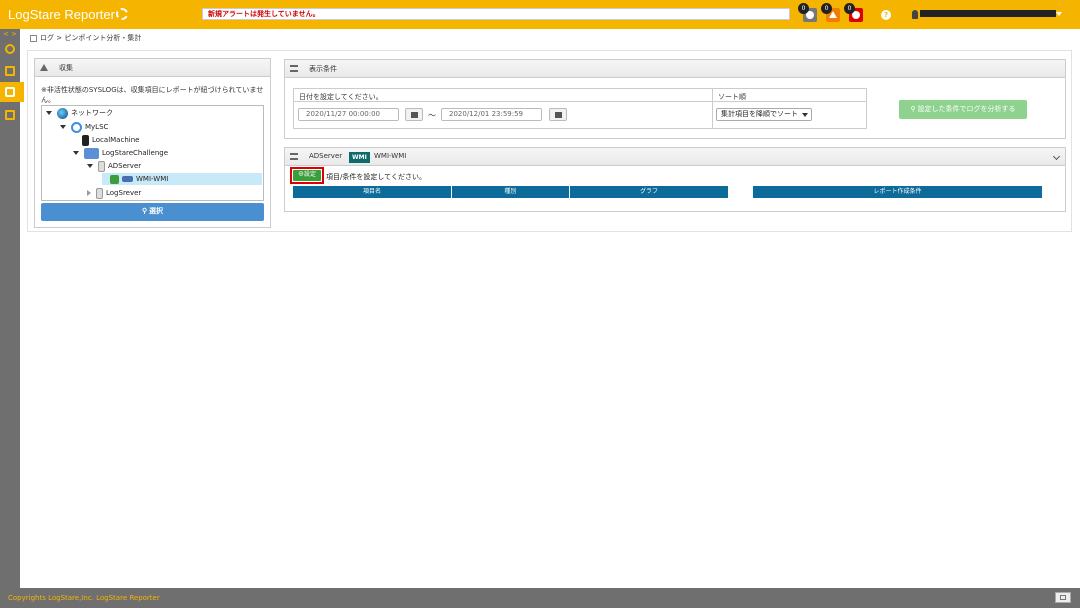  I want to click on analyze-logs-button: ⚲ 設定した条件でログを分析する, so click(963, 109).